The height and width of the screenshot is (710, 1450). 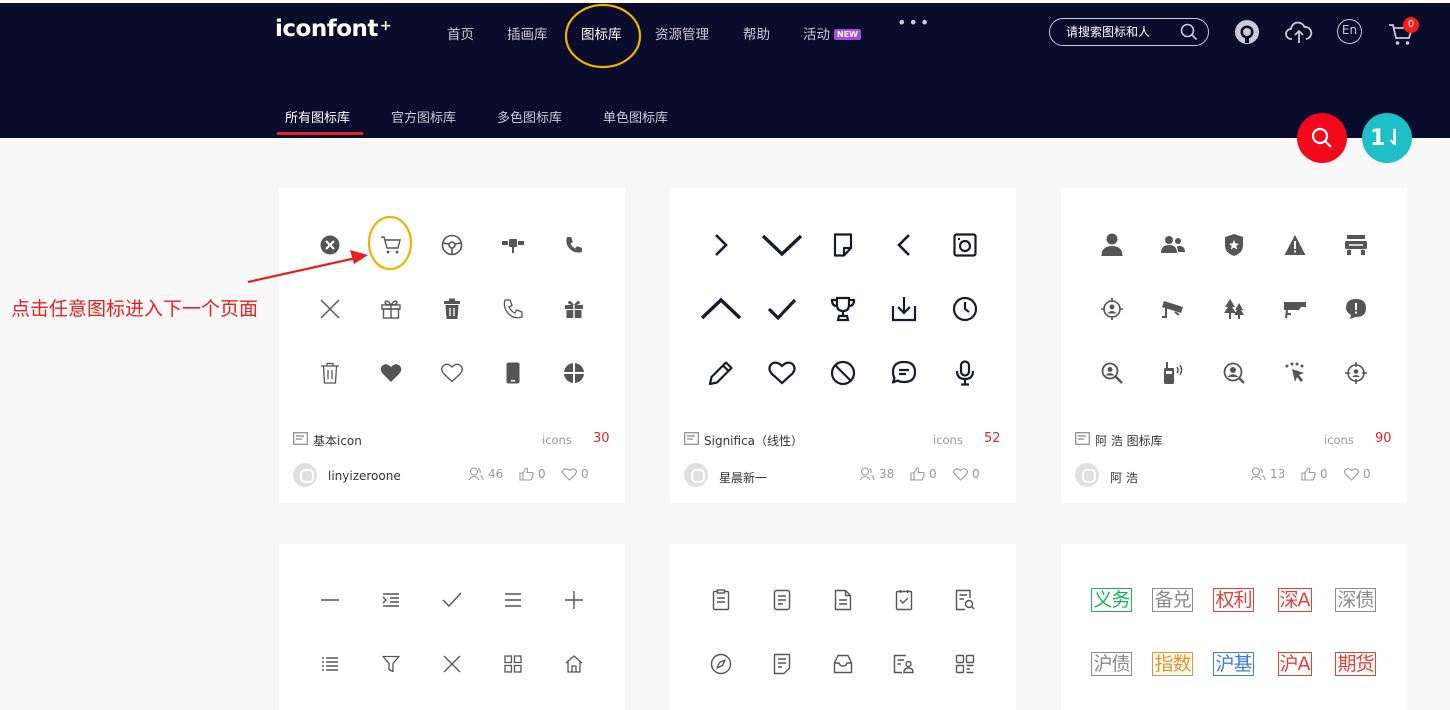 I want to click on tab-official-libraries: 官方图标库, so click(x=423, y=116).